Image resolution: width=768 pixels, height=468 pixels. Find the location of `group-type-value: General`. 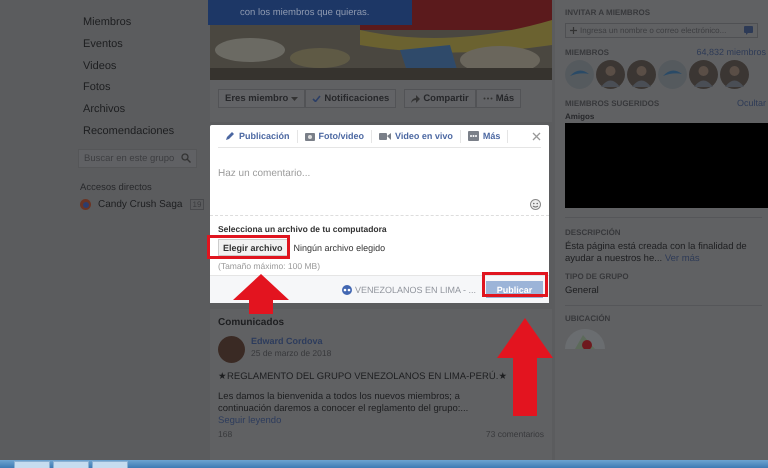

group-type-value: General is located at coordinates (582, 290).